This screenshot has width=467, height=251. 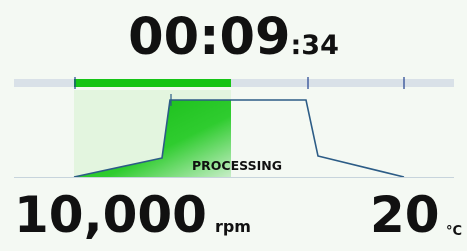 What do you see at coordinates (454, 231) in the screenshot?
I see `temperature-unit: °C` at bounding box center [454, 231].